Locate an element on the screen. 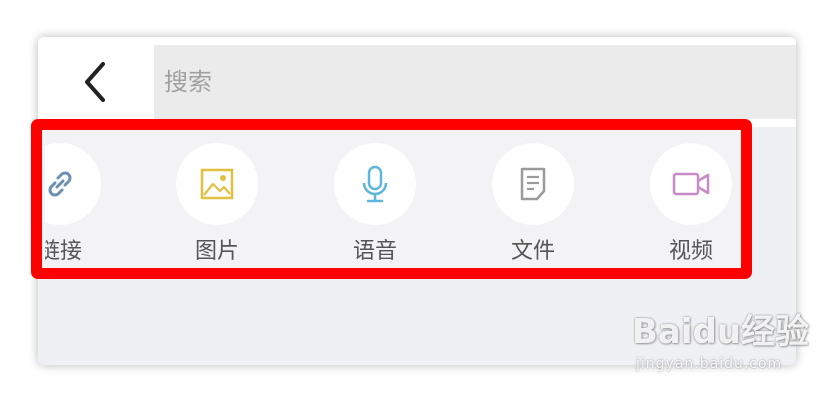 This screenshot has width=832, height=402. tool-file: 文件 is located at coordinates (533, 204).